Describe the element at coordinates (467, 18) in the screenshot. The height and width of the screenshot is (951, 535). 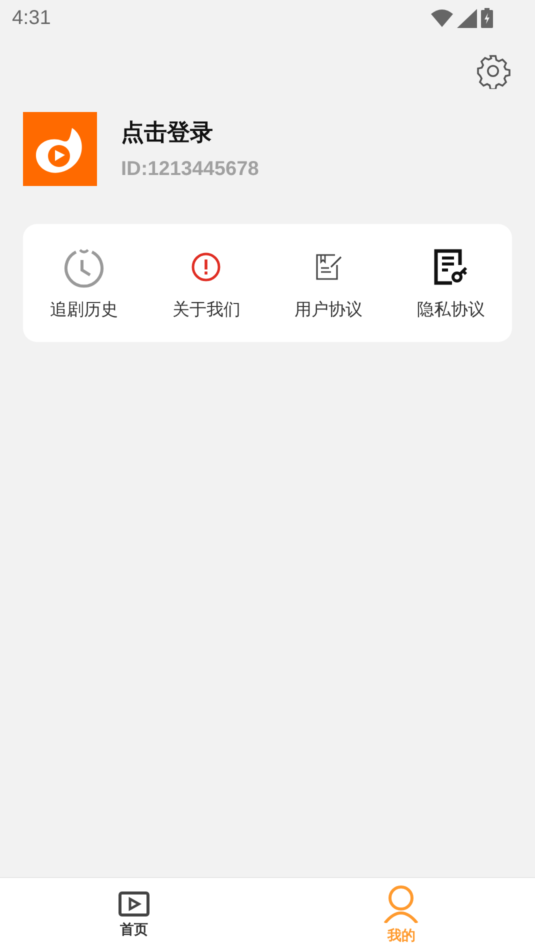
I see `signal-icon` at that location.